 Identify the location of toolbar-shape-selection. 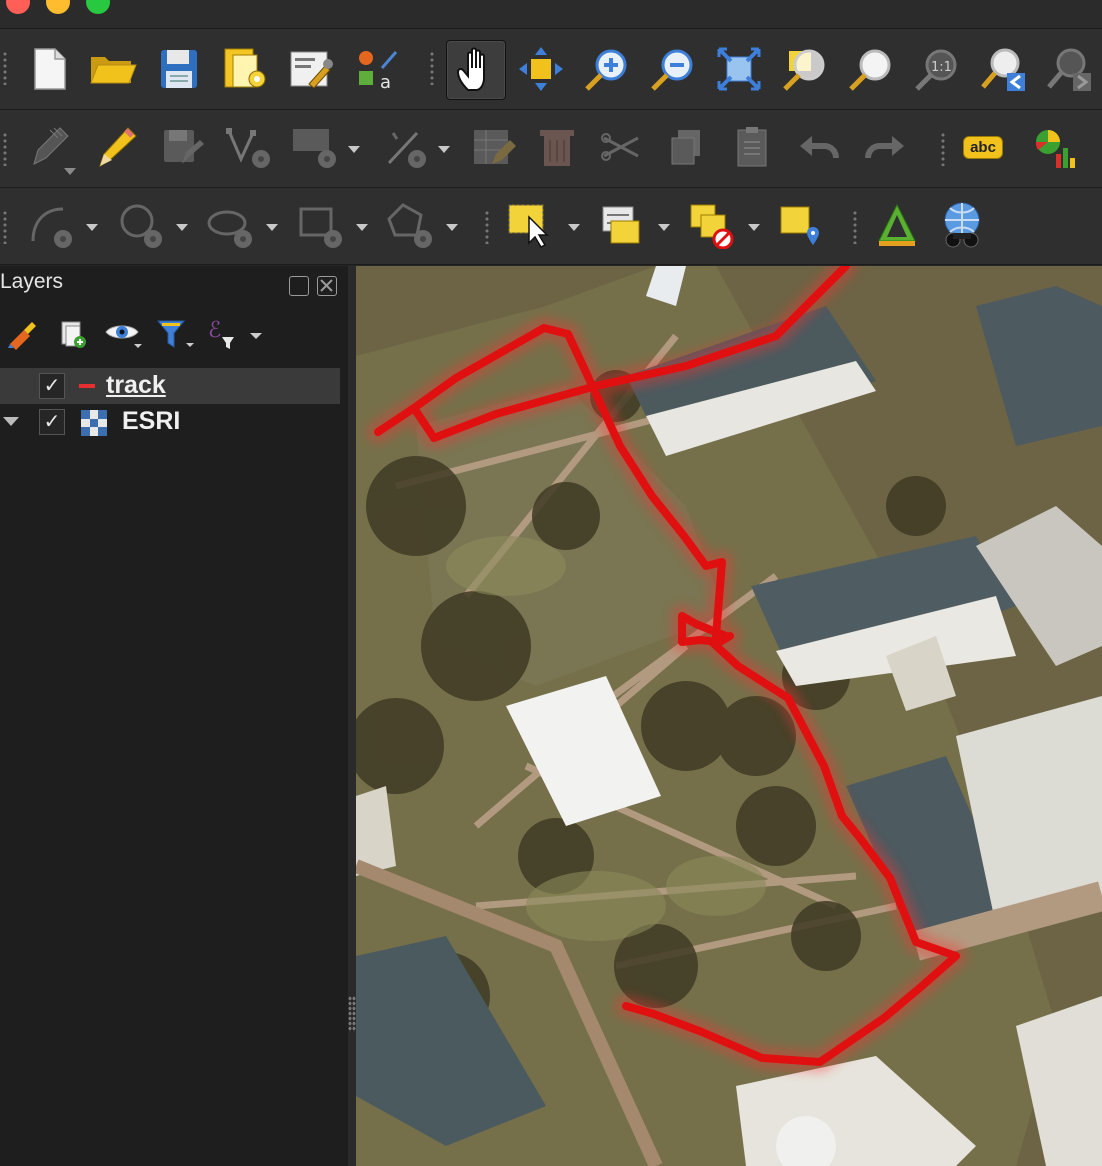
(551, 226).